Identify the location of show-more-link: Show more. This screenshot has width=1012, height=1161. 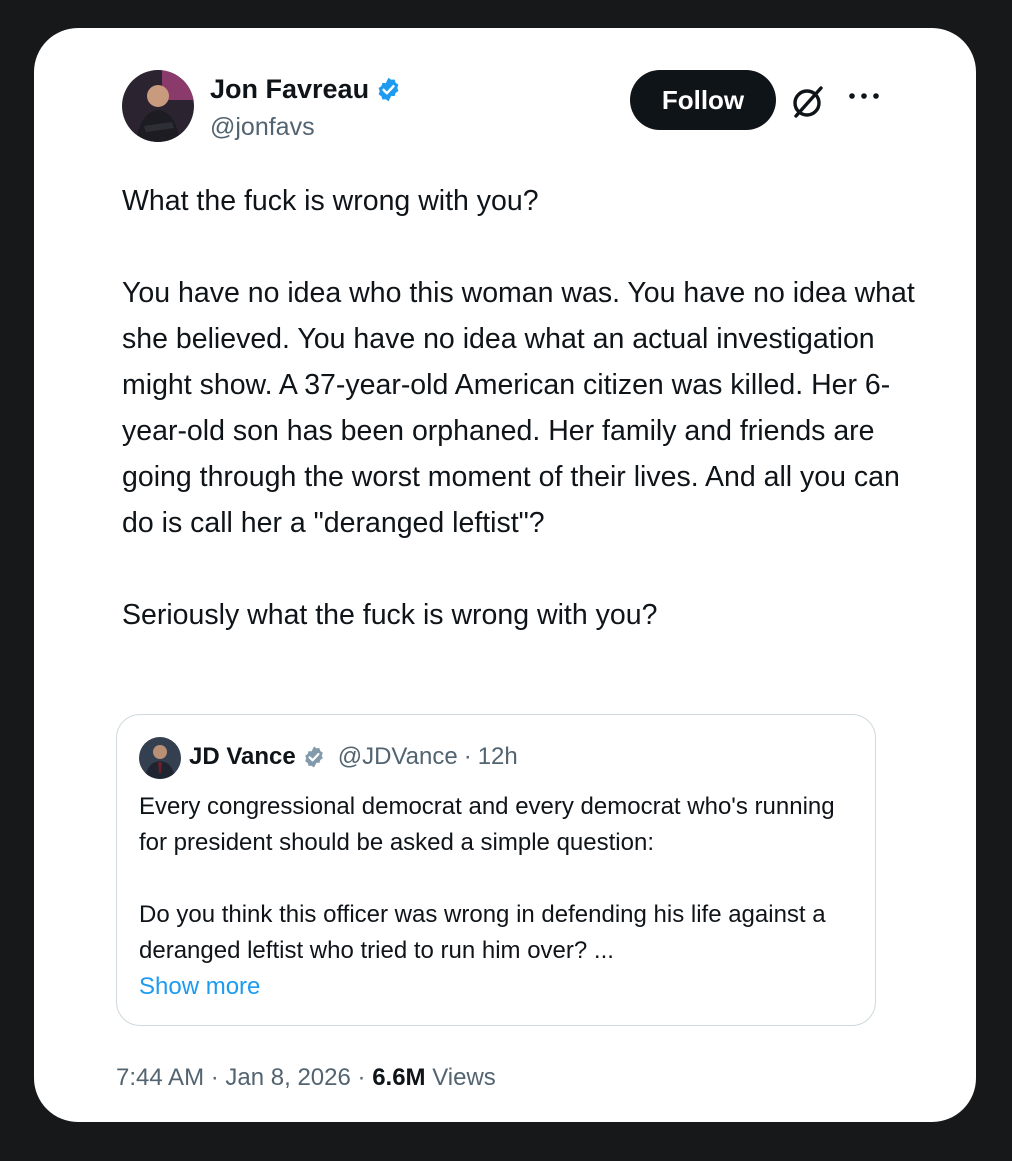
(199, 986).